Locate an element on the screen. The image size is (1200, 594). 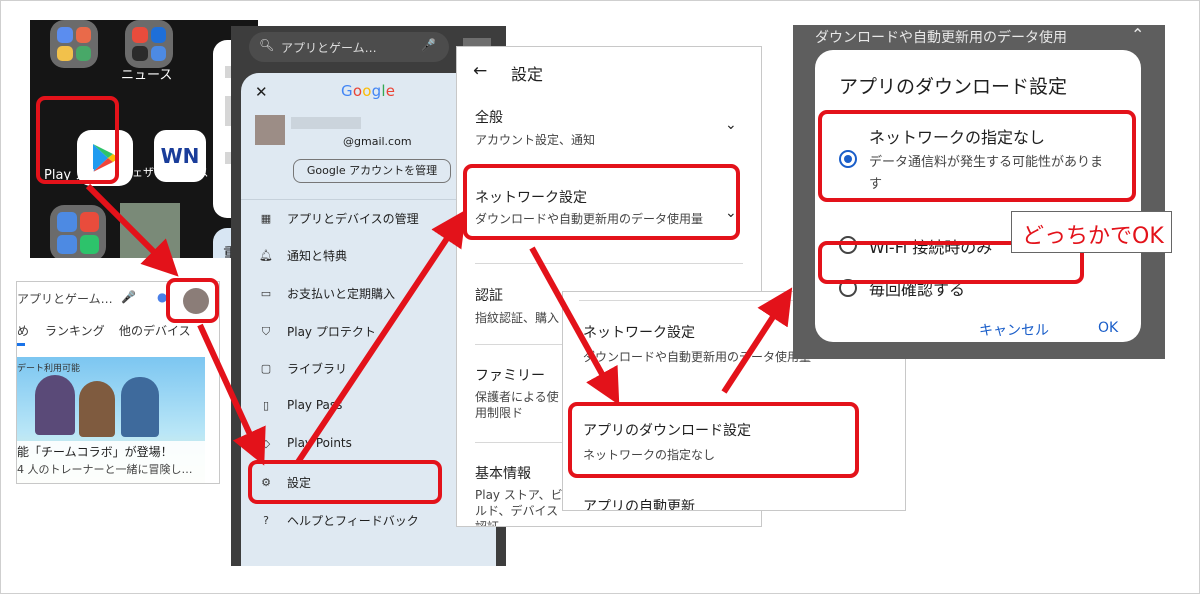
callout-either-ok: どっちかでOK is located at coordinates (1091, 232).